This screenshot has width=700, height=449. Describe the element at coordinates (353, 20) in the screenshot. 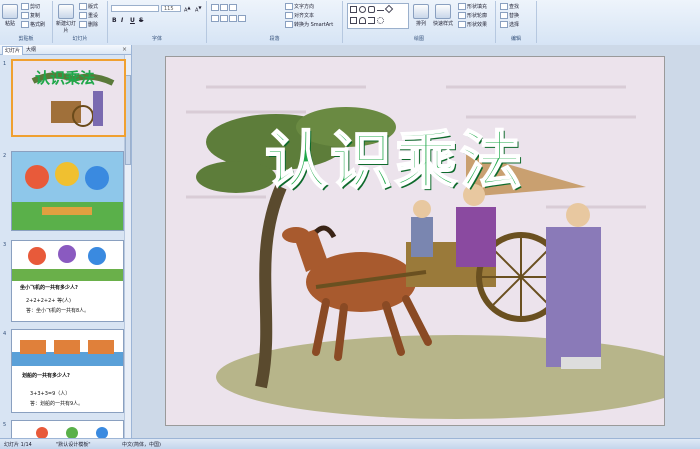

I see `textbox-shape-icon` at that location.